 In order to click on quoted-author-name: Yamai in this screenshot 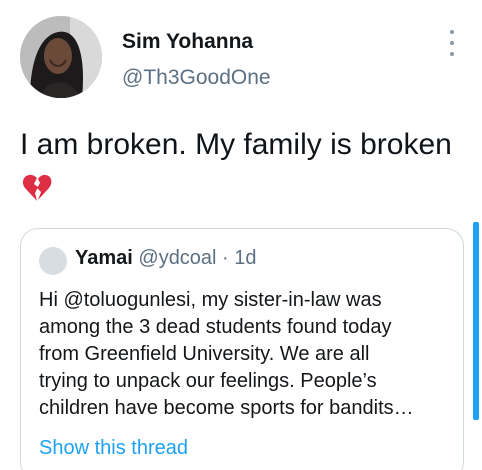, I will do `click(104, 258)`.